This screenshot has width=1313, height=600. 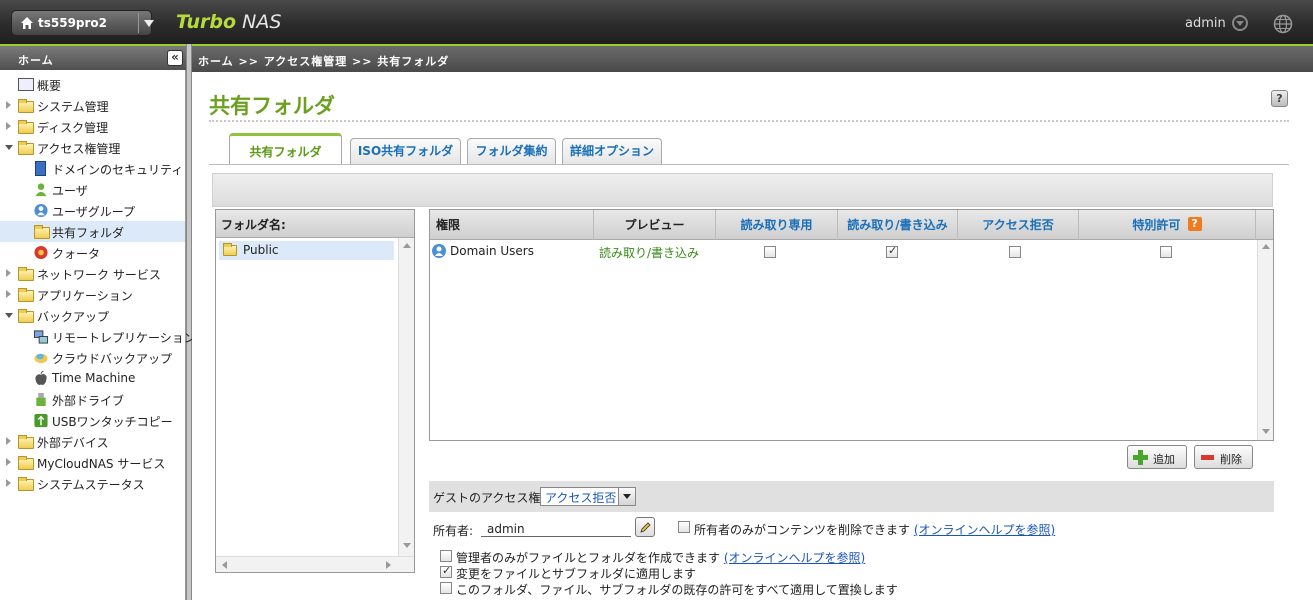 What do you see at coordinates (649, 253) in the screenshot?
I see `permission-preview: 読み取り/書き込み` at bounding box center [649, 253].